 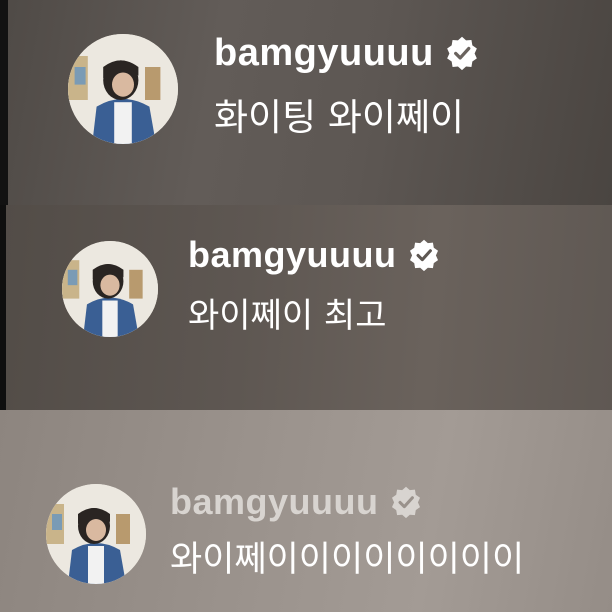 What do you see at coordinates (347, 559) in the screenshot?
I see `comment-text: 와이쩨이이이이이이이이` at bounding box center [347, 559].